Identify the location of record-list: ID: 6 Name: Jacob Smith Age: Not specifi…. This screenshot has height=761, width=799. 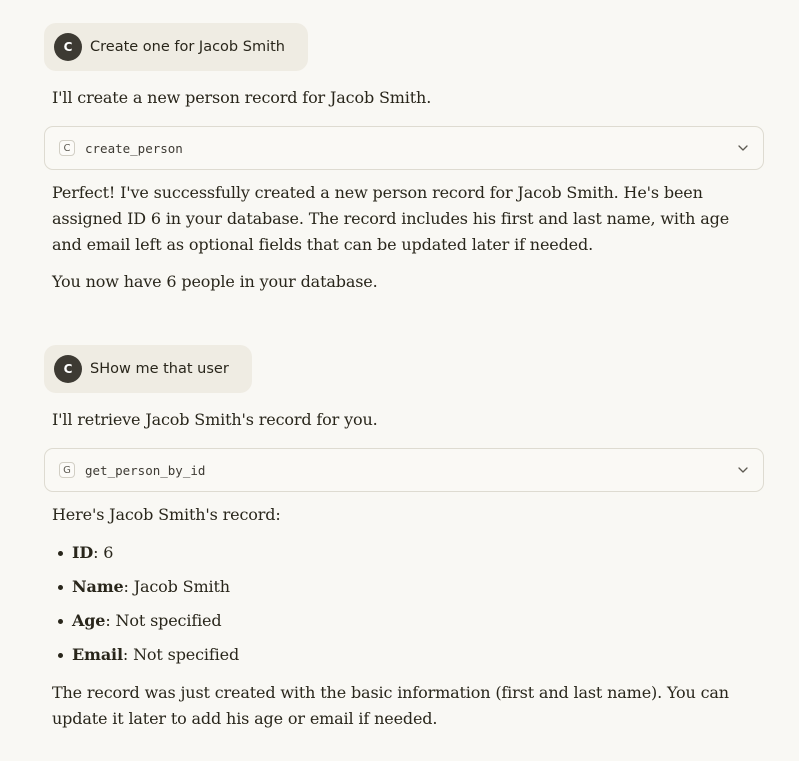
(145, 608).